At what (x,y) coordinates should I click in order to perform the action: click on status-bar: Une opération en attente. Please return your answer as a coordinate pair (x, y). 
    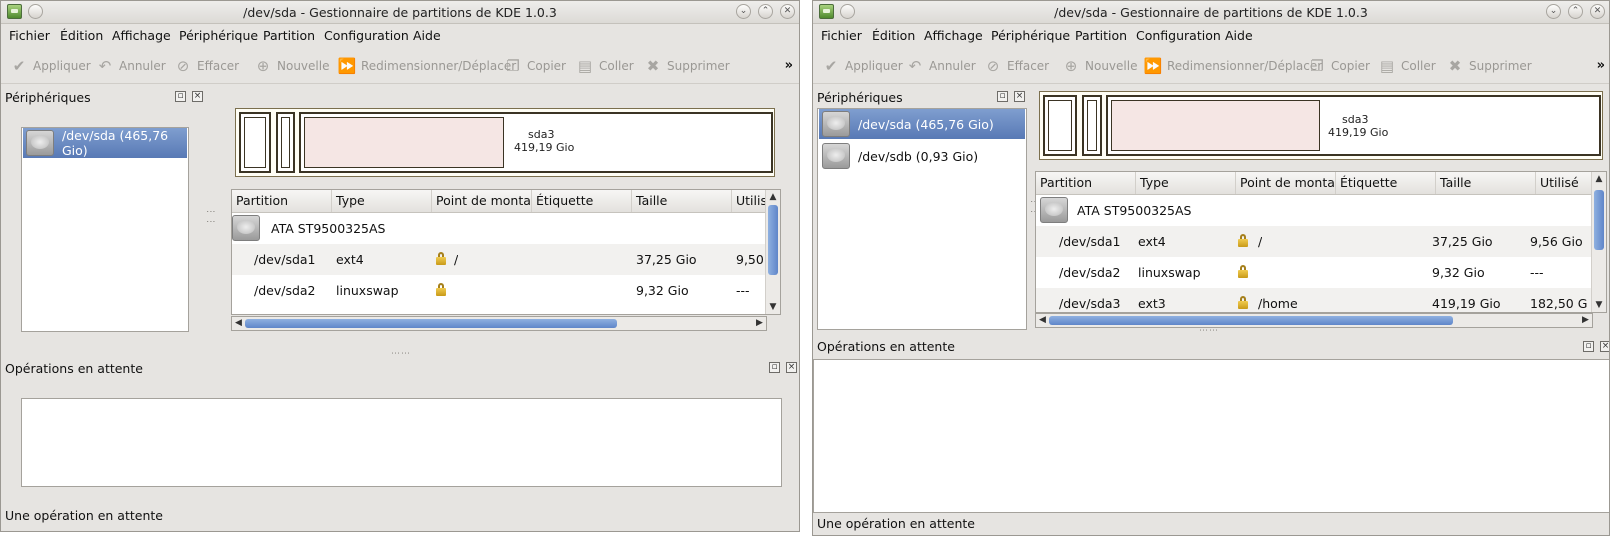
    Looking at the image, I should click on (896, 523).